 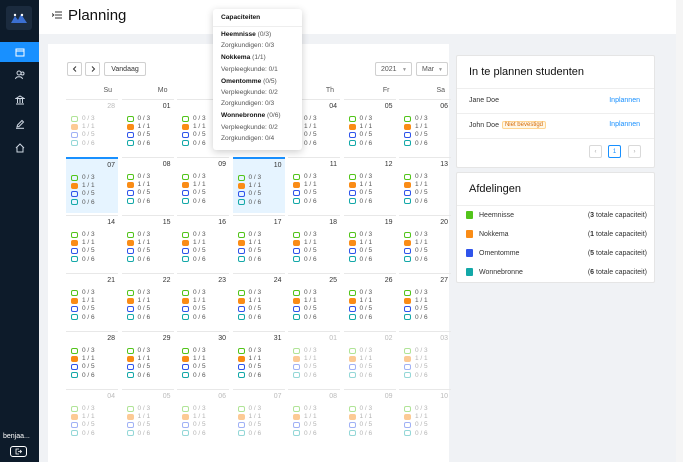 What do you see at coordinates (258, 359) in the screenshot?
I see `calendar-day: 31 0 / 31 / 10 / 50 / 6` at bounding box center [258, 359].